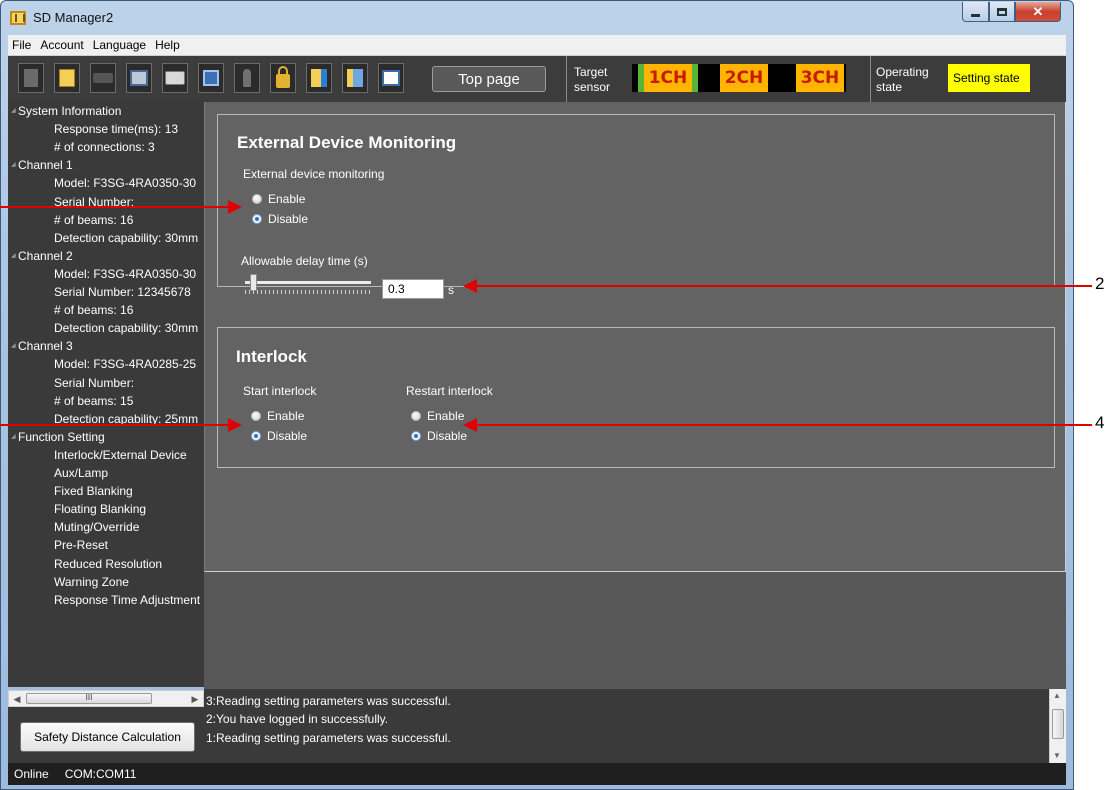 The image size is (1107, 790). Describe the element at coordinates (537, 45) in the screenshot. I see `menu-bar: File Account Language Help` at that location.